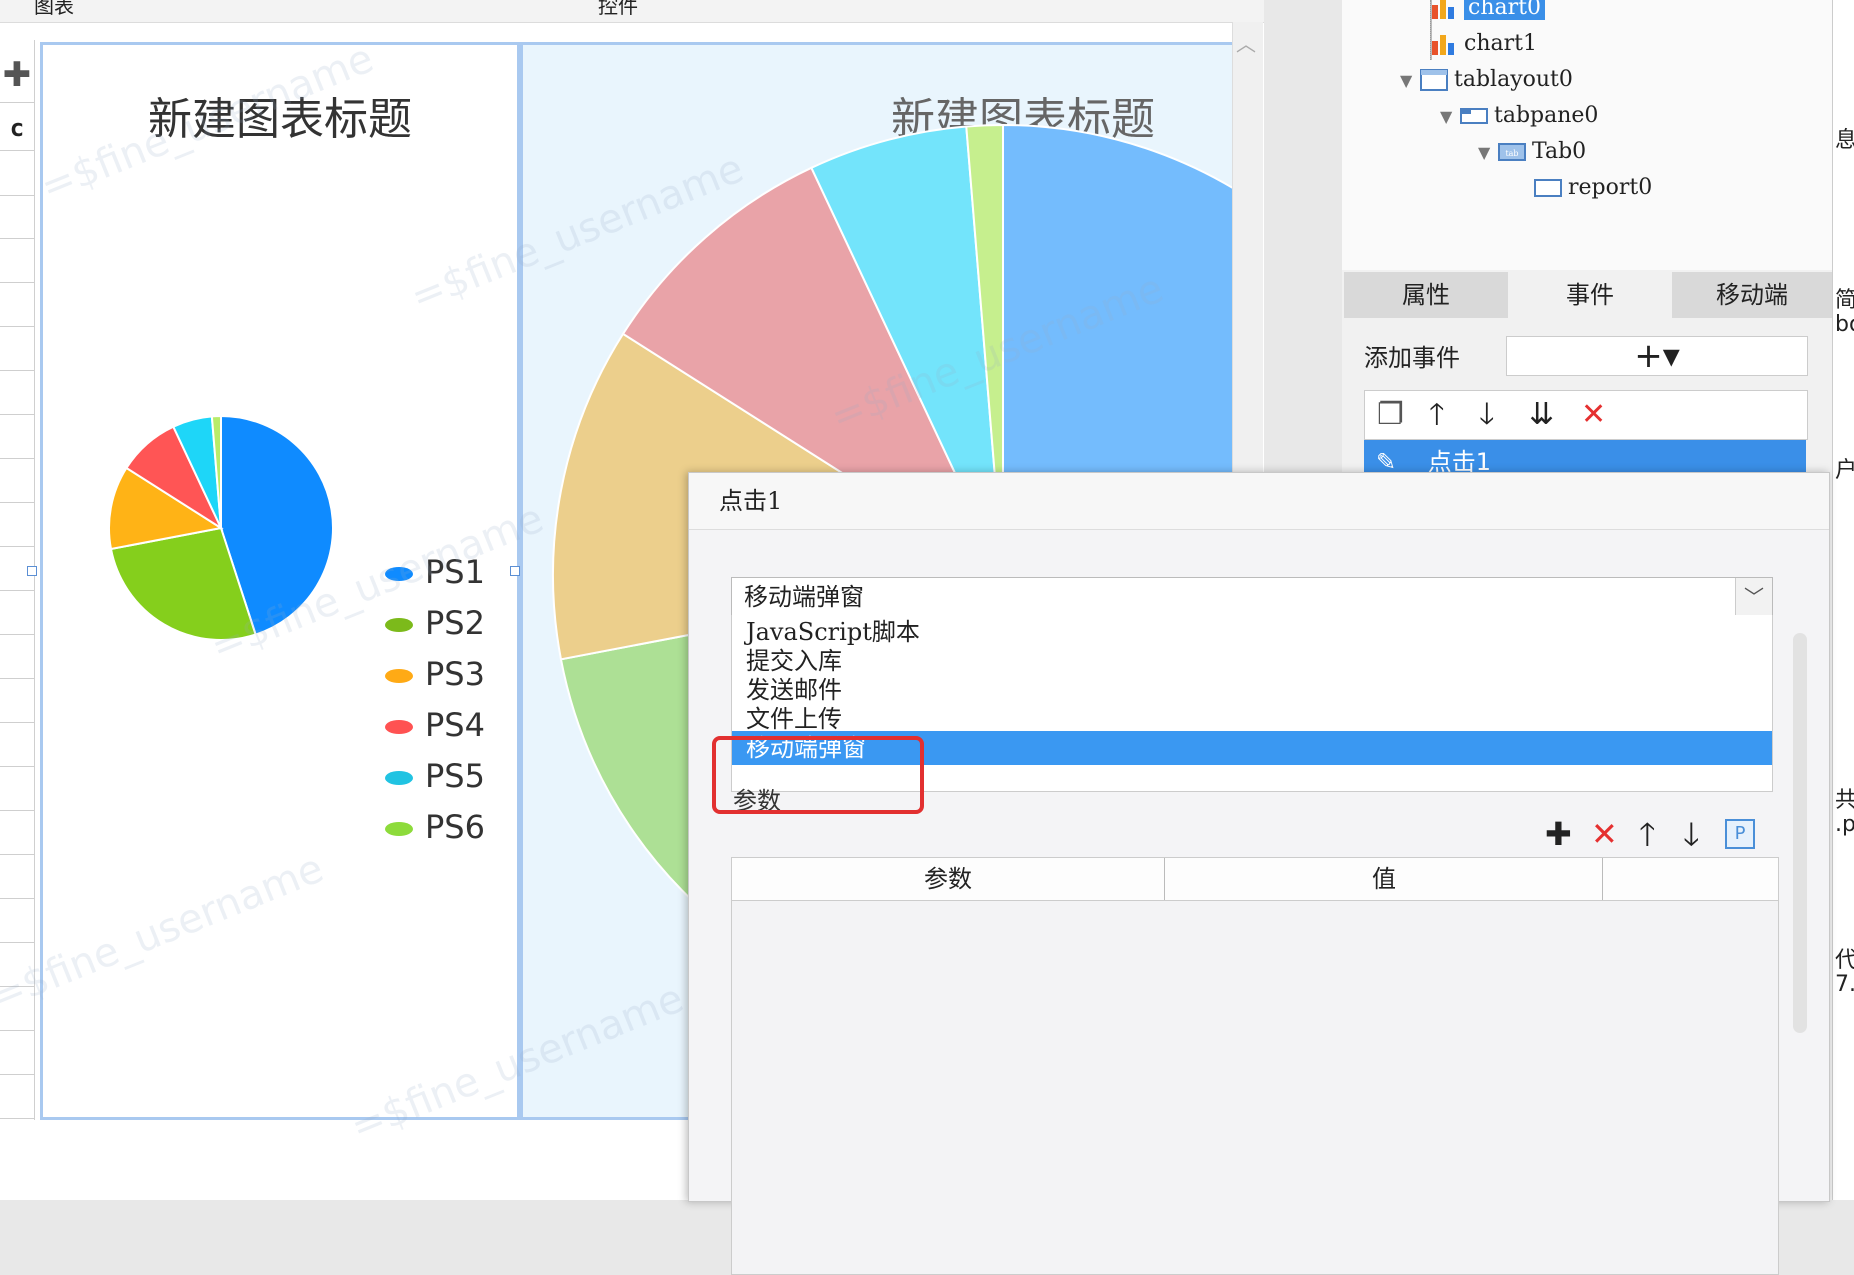 This screenshot has width=1854, height=1275. Describe the element at coordinates (1246, 42) in the screenshot. I see `scroll-up-icon: ︿` at that location.